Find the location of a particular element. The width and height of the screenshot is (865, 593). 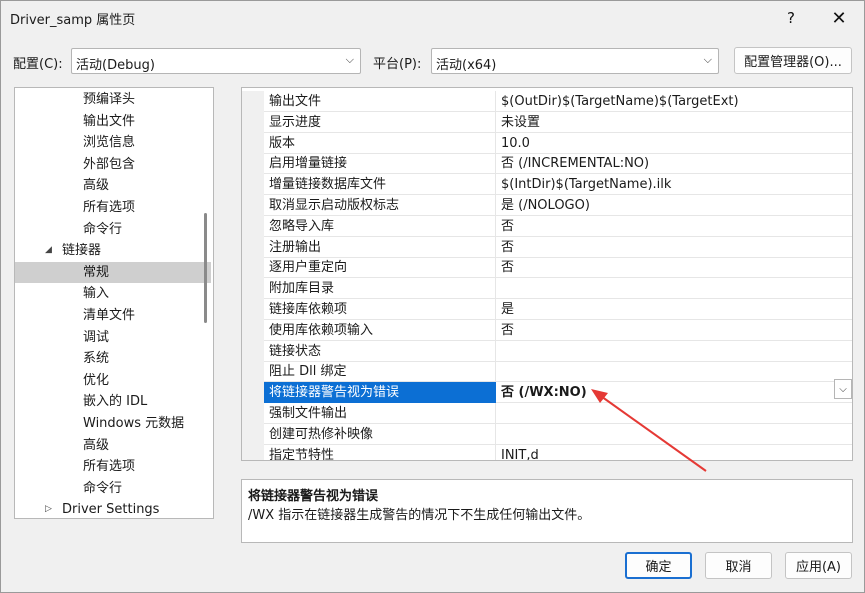

property-value: 是 is located at coordinates (674, 309).